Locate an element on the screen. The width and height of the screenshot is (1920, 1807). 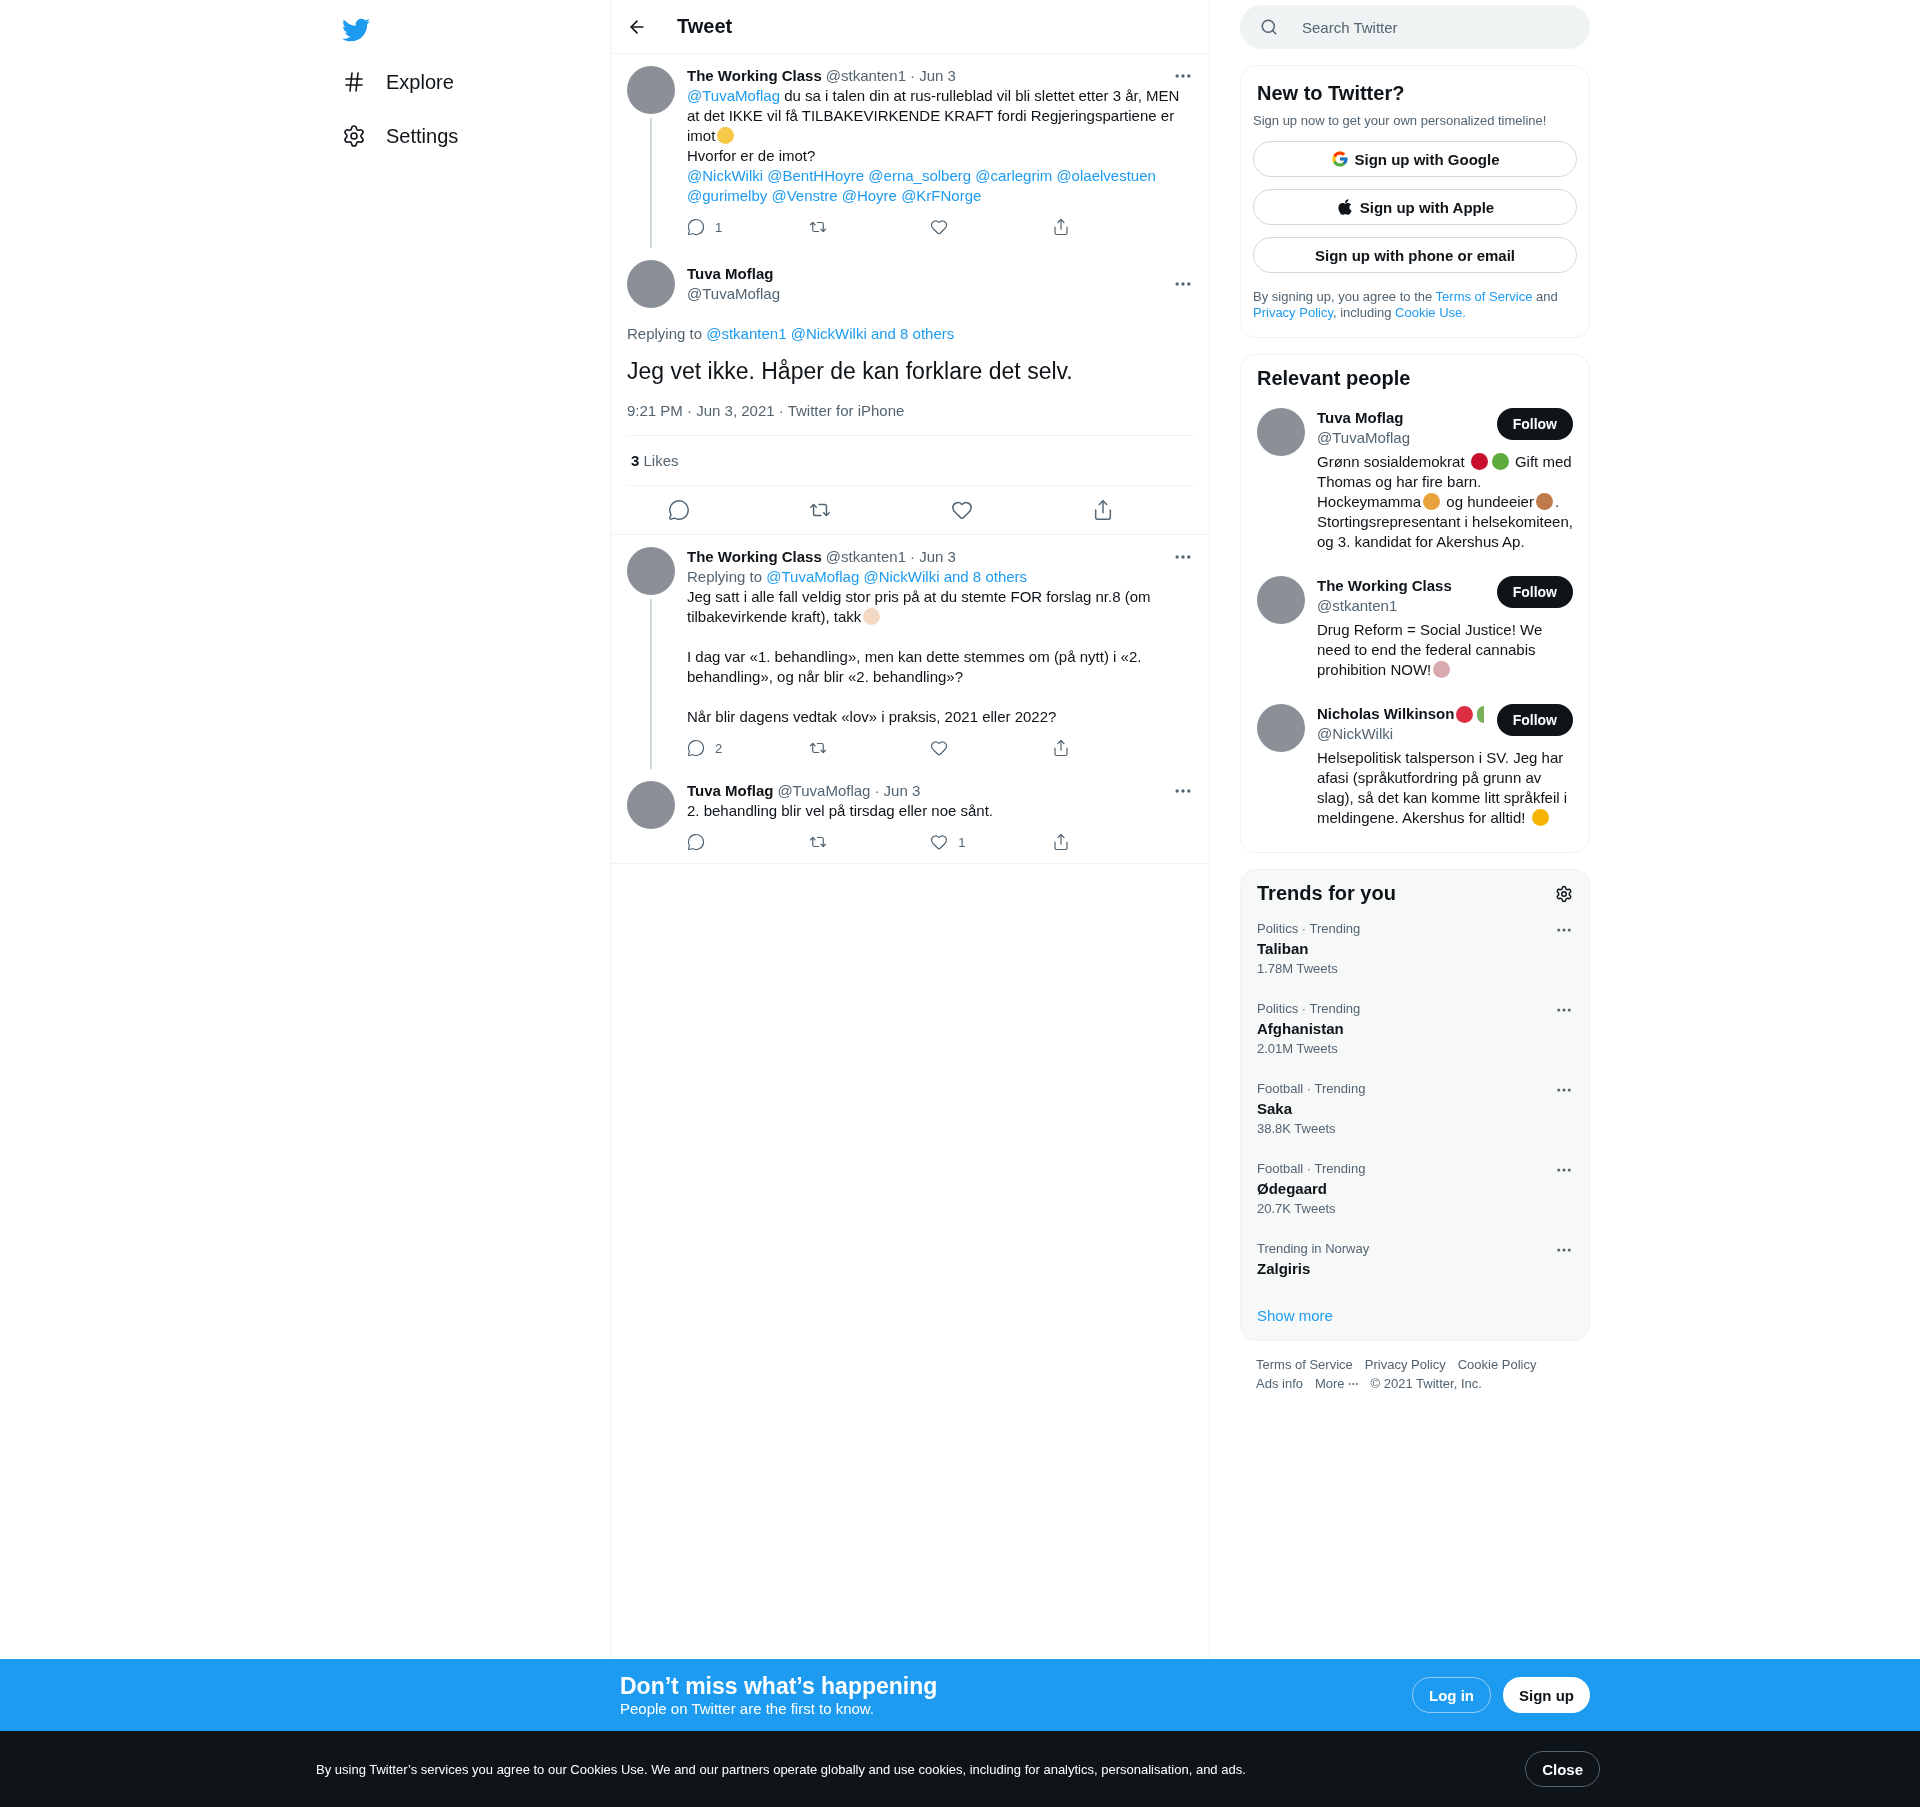
likes-count: 3 Likes is located at coordinates (910, 461).